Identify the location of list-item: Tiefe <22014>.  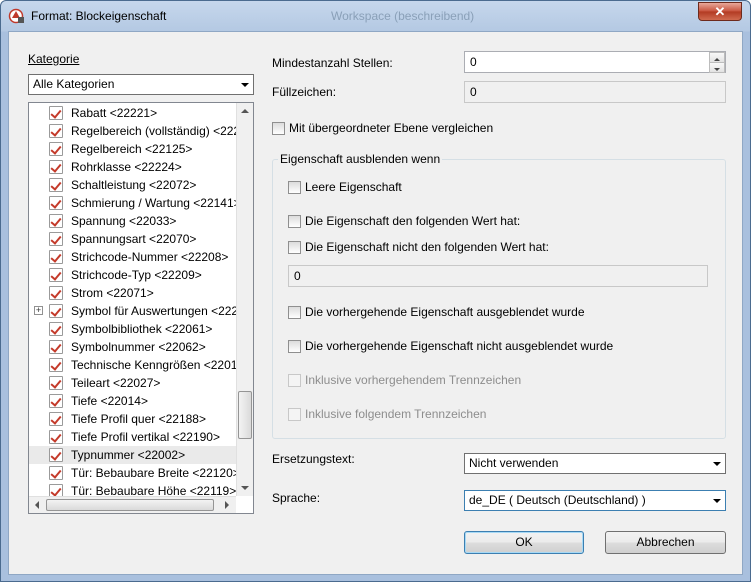
(134, 401).